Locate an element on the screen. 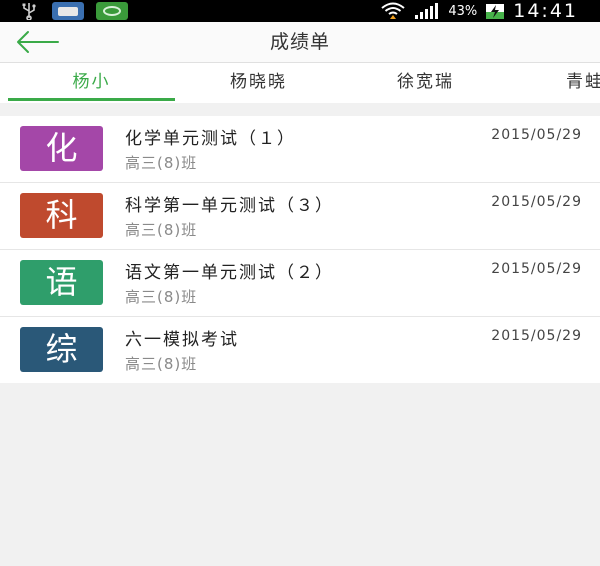 Image resolution: width=600 pixels, height=566 pixels. page-title: 成绩单 is located at coordinates (299, 42).